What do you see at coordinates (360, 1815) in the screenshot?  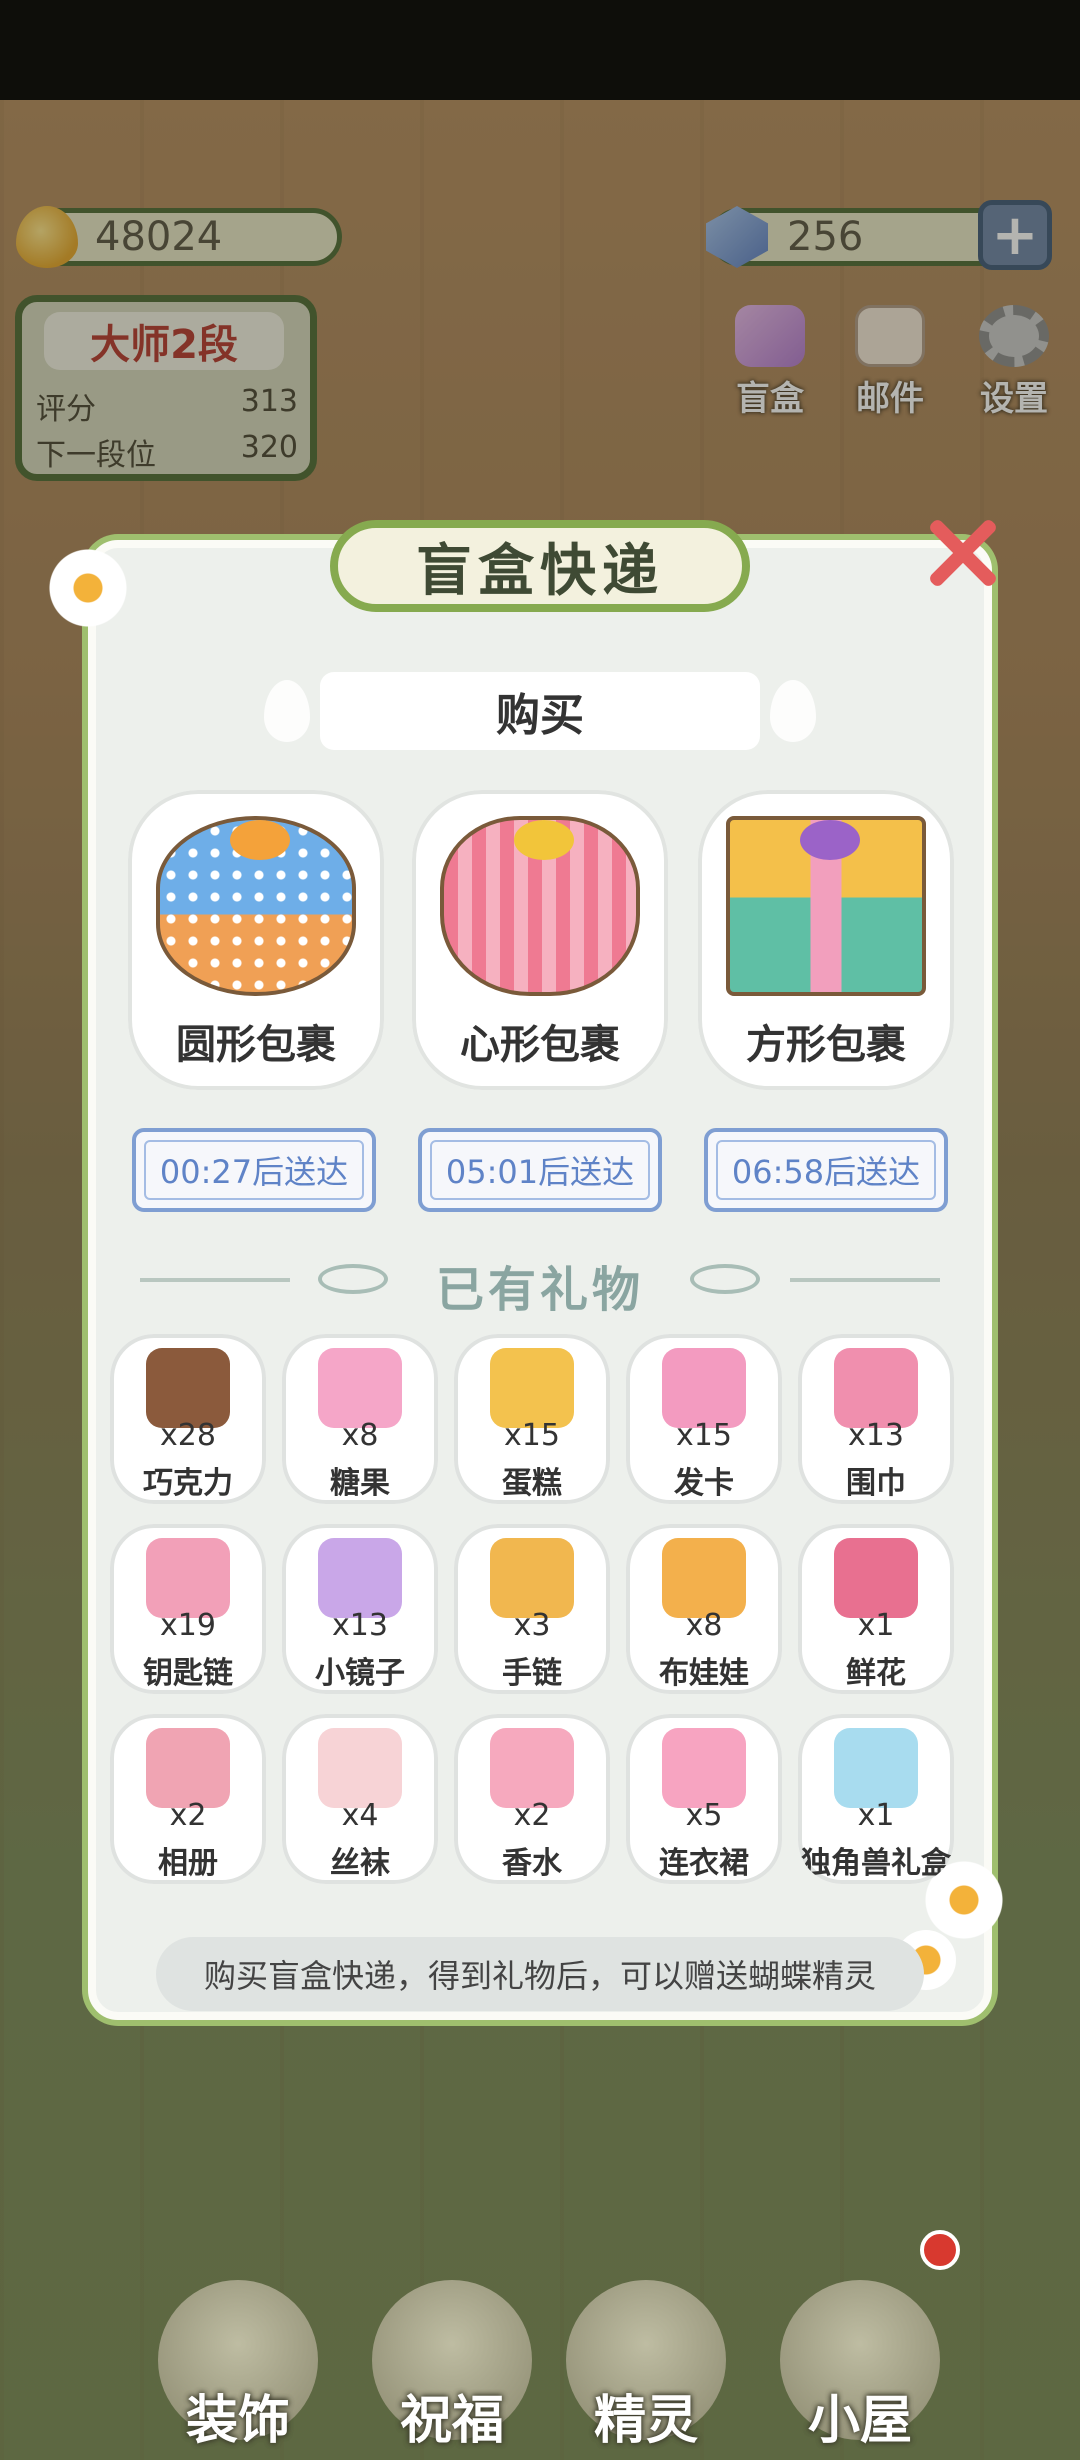 I see `gift-count: x4` at bounding box center [360, 1815].